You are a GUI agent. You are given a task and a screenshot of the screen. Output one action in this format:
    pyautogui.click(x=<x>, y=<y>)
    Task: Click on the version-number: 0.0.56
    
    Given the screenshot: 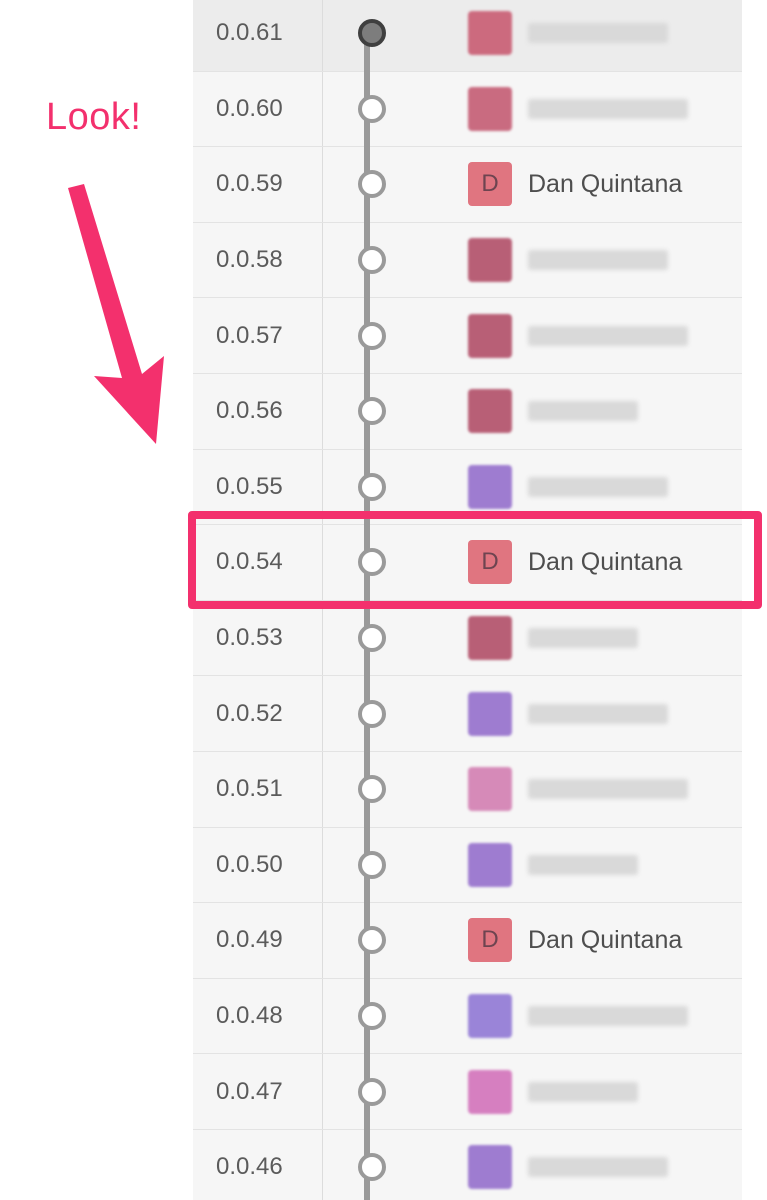 What is the action you would take?
    pyautogui.click(x=258, y=411)
    